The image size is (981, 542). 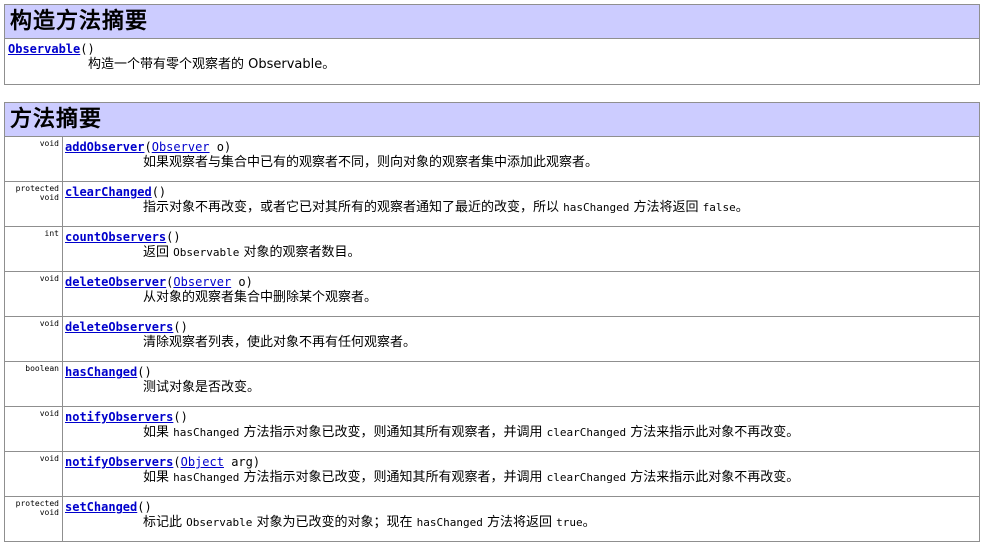 I want to click on description-text: 清除观察者列表，使此对象不再有任何观察者。, so click(x=280, y=342).